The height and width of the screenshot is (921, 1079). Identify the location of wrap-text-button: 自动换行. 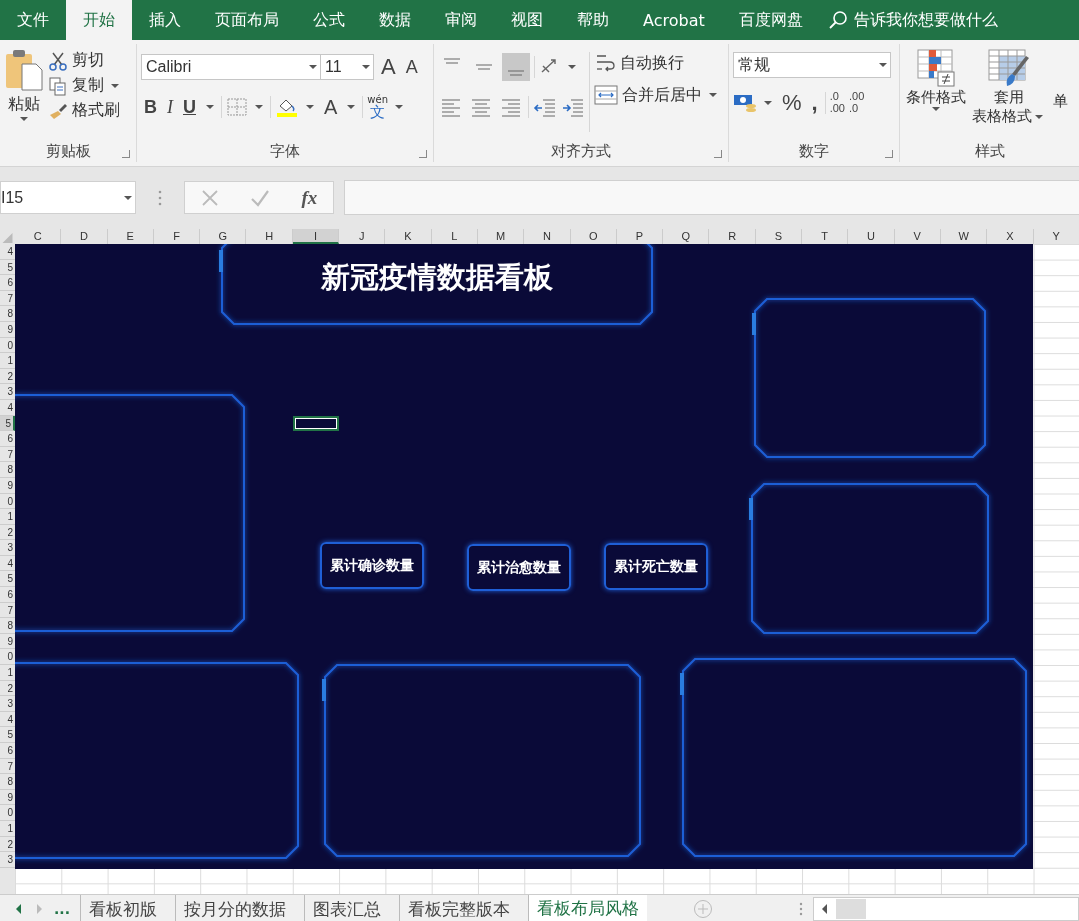
(657, 63).